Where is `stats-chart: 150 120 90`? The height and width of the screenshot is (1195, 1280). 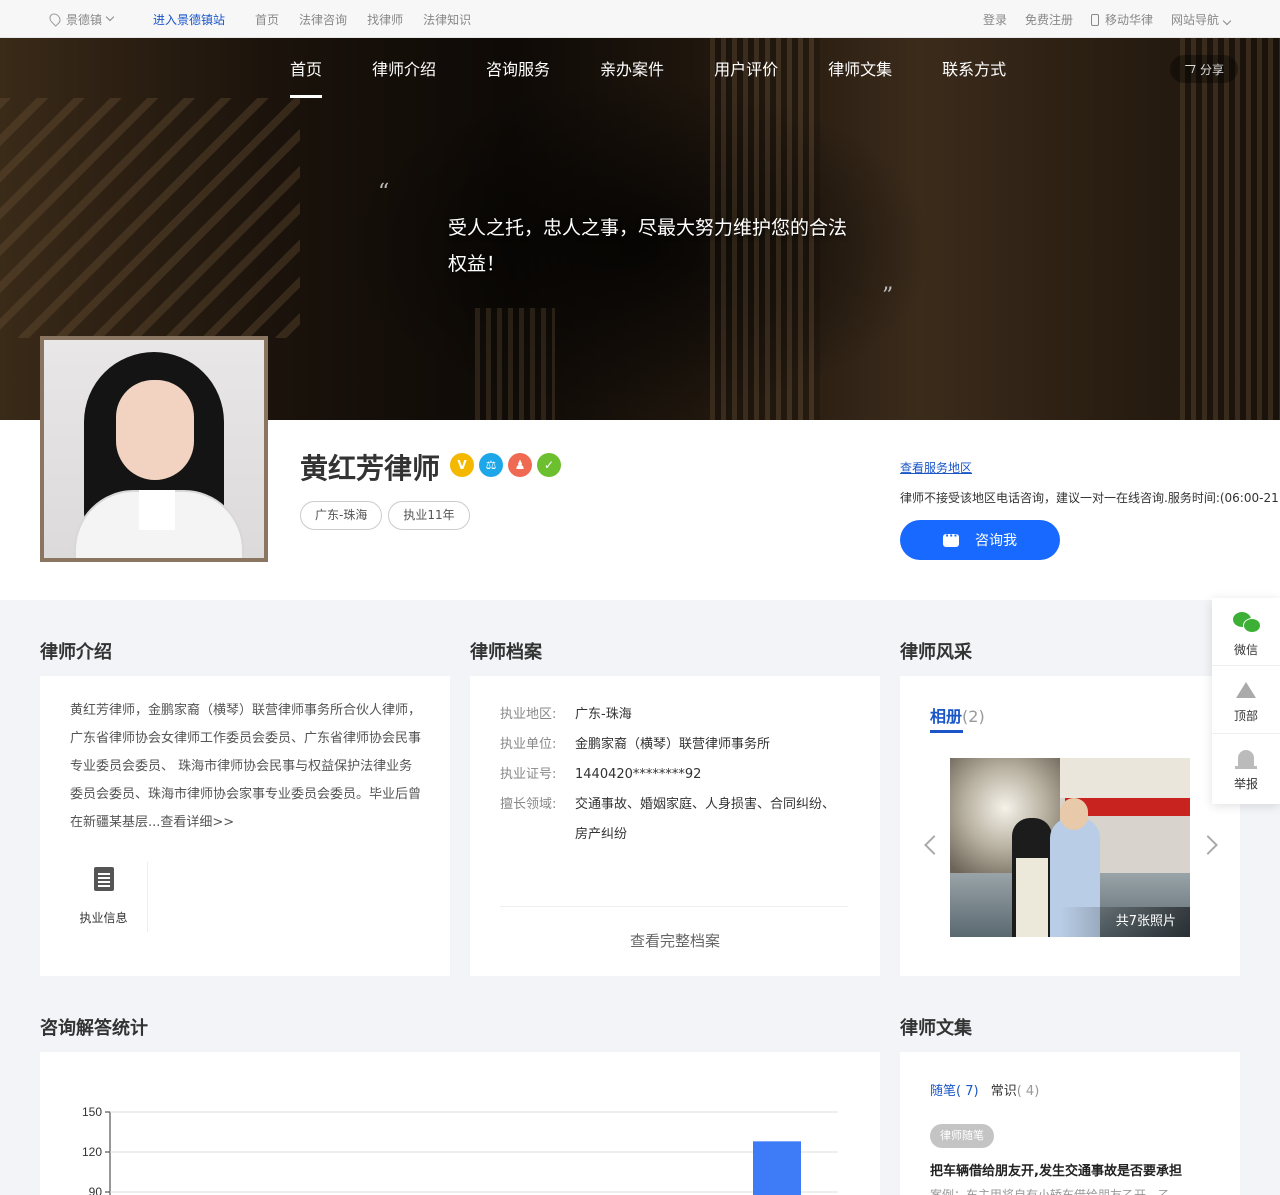
stats-chart: 150 120 90 is located at coordinates (460, 1150).